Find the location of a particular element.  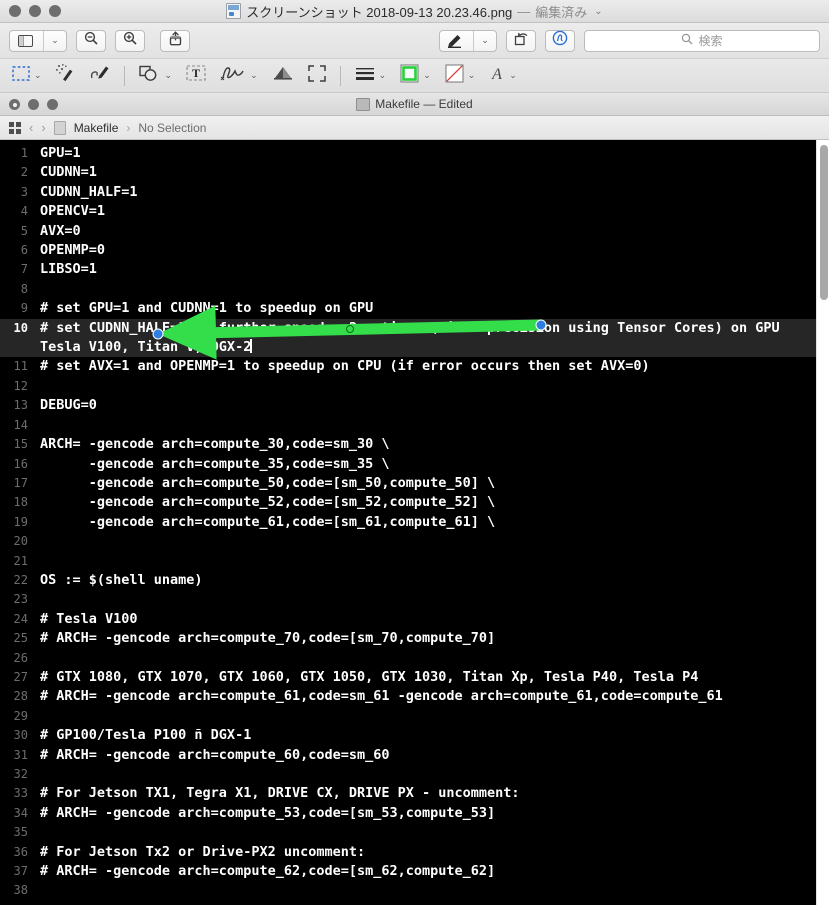

code-line: 32 is located at coordinates (408, 774).